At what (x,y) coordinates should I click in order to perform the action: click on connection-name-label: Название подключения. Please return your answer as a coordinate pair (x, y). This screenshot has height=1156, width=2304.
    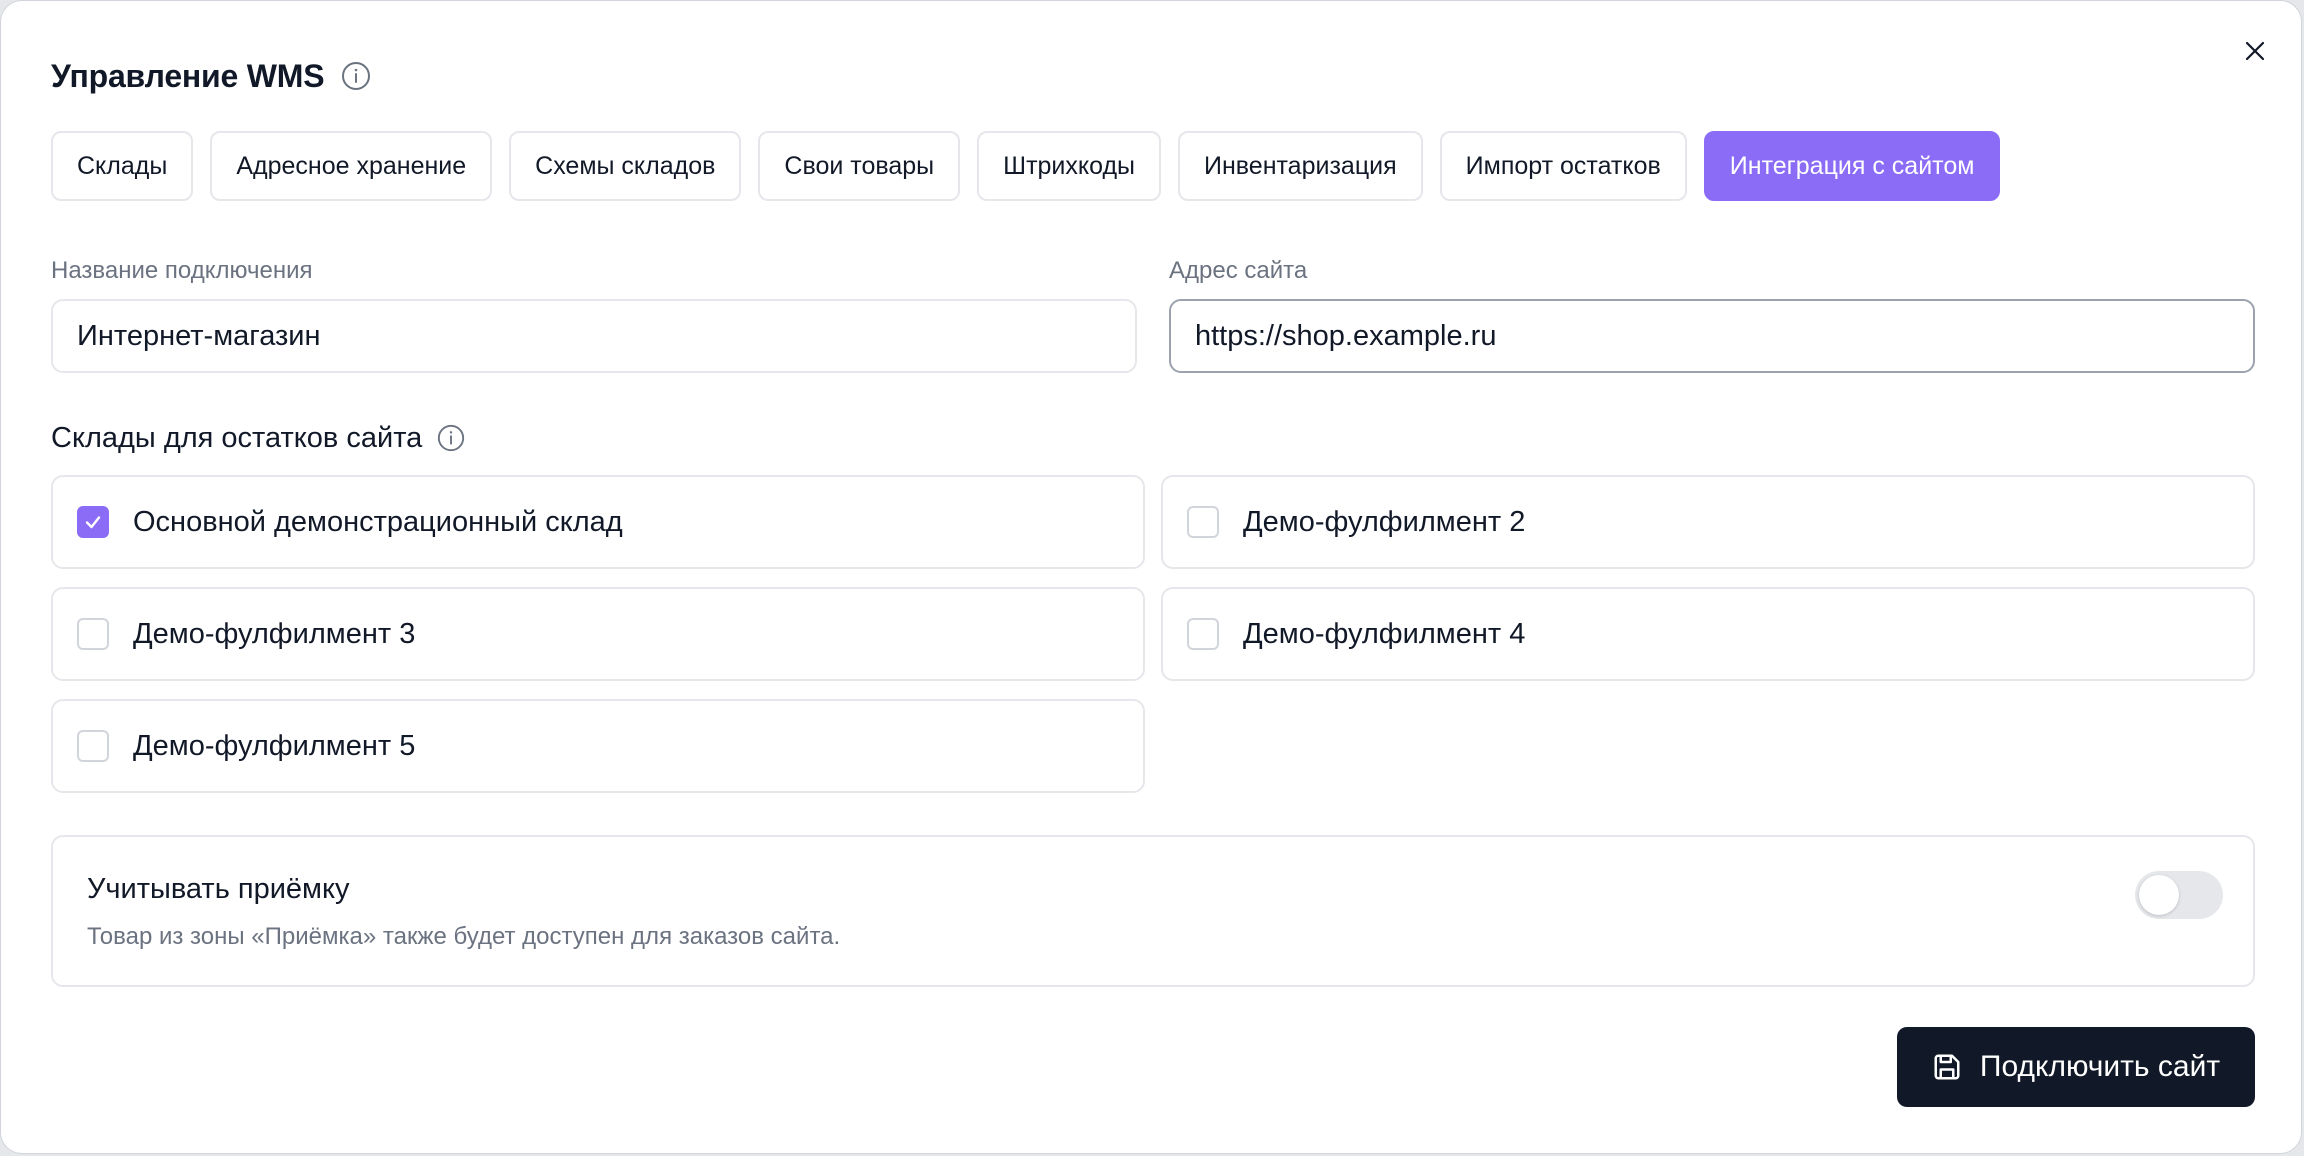
    Looking at the image, I should click on (182, 270).